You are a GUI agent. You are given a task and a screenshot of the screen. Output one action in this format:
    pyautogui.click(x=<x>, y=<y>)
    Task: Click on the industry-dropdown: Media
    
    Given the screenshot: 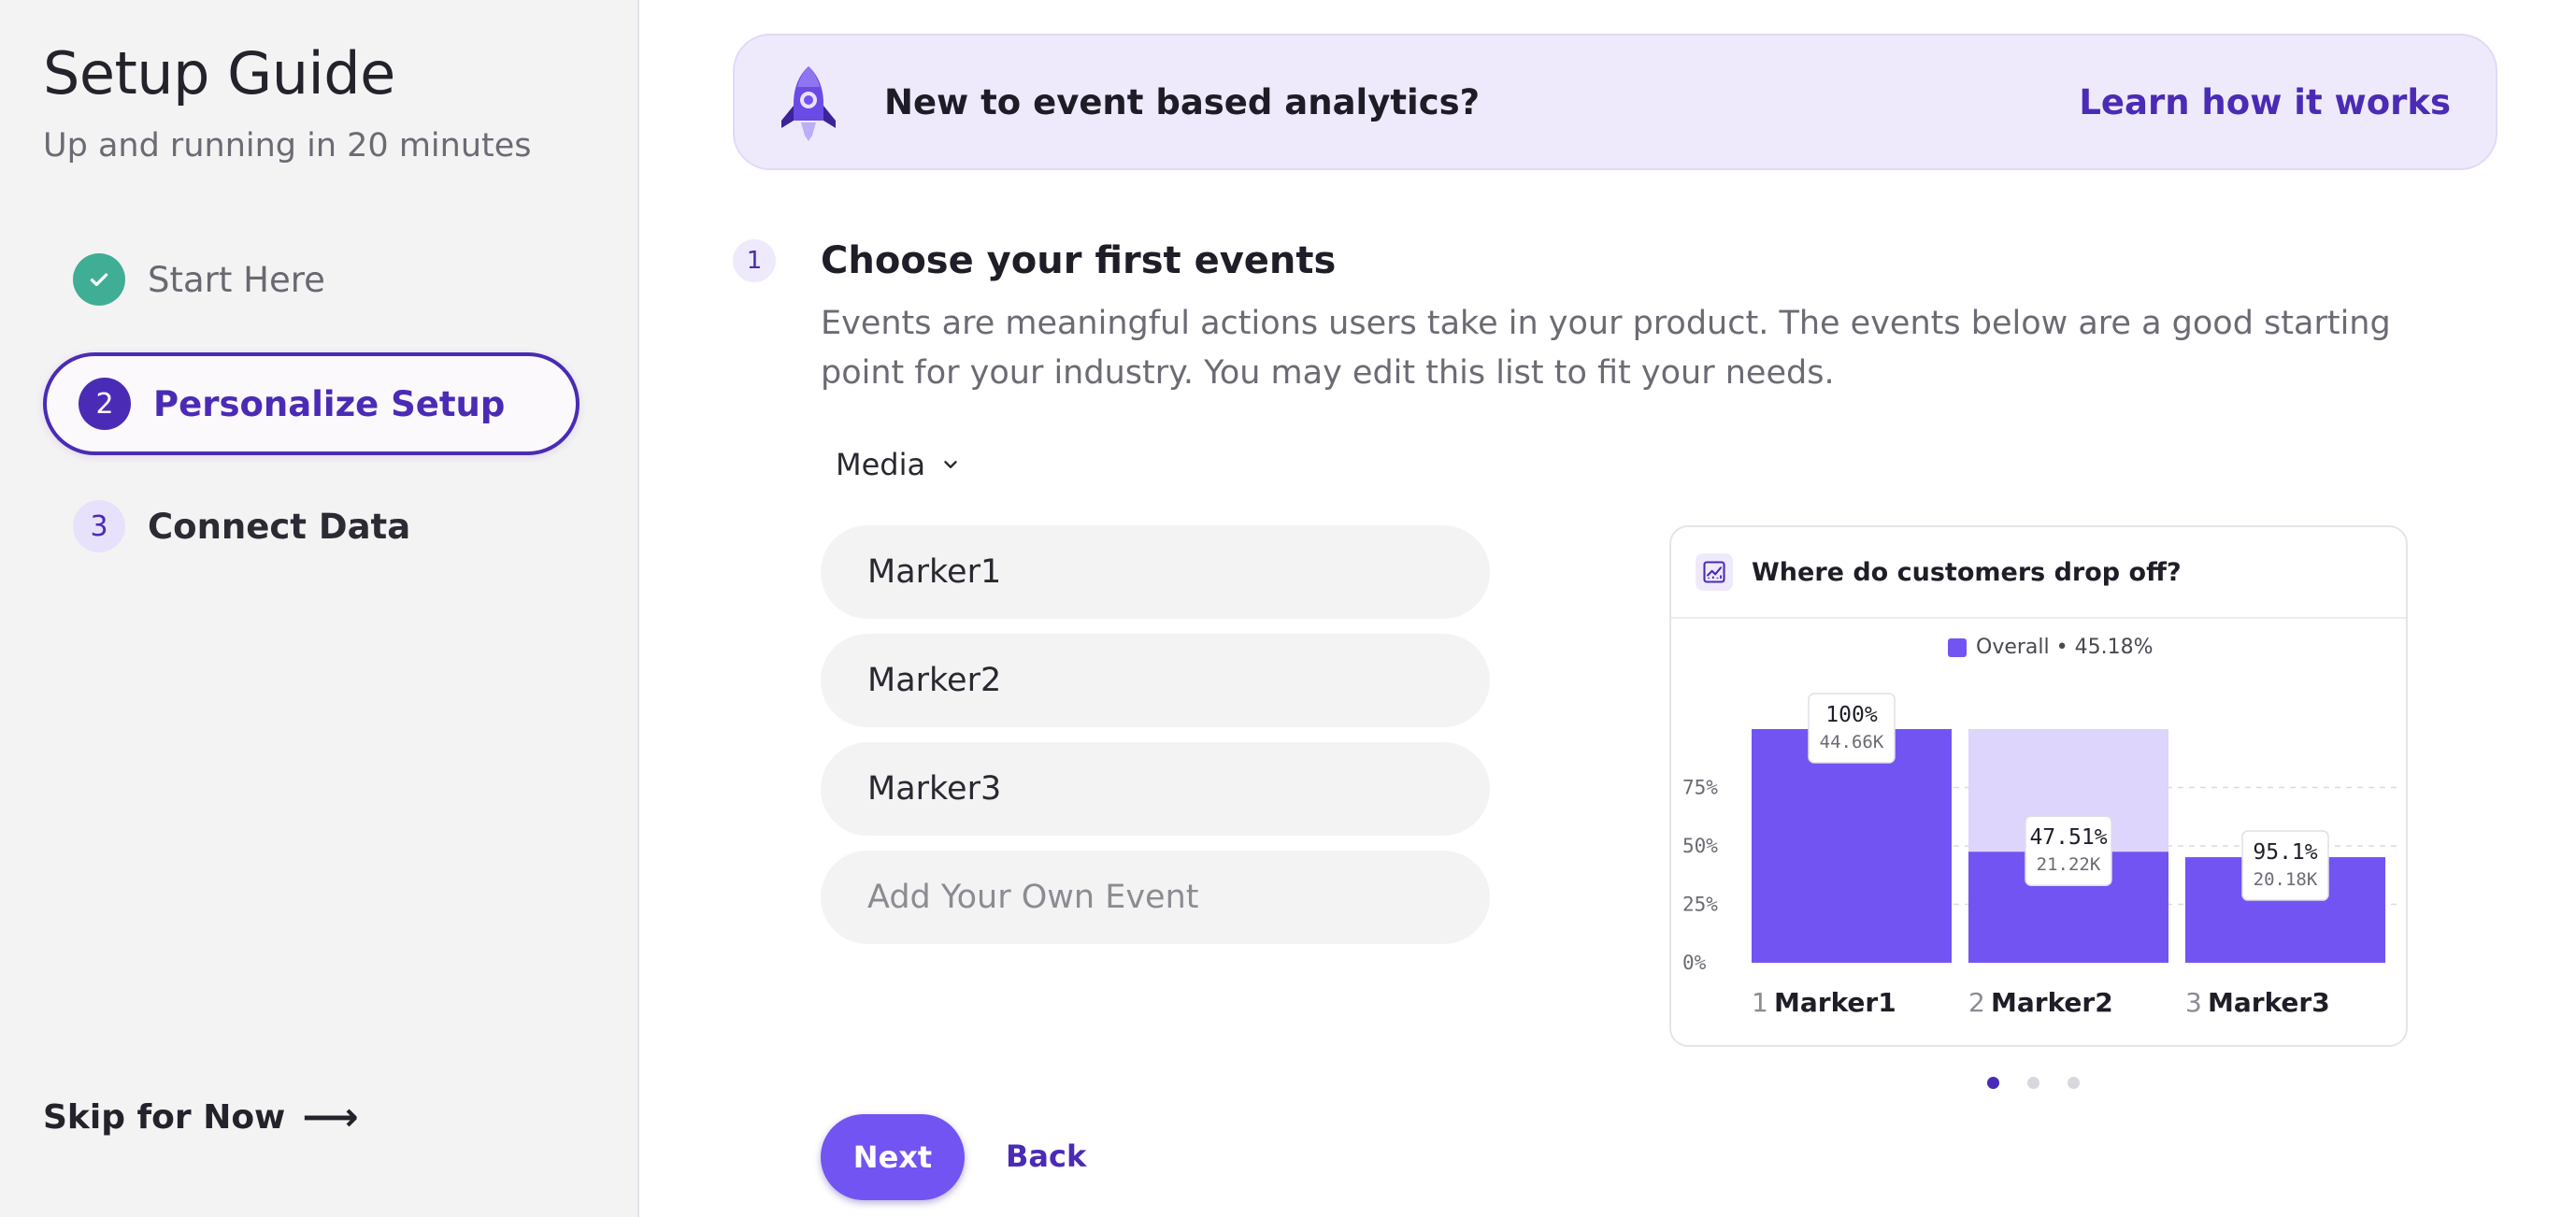 What is the action you would take?
    pyautogui.click(x=898, y=464)
    